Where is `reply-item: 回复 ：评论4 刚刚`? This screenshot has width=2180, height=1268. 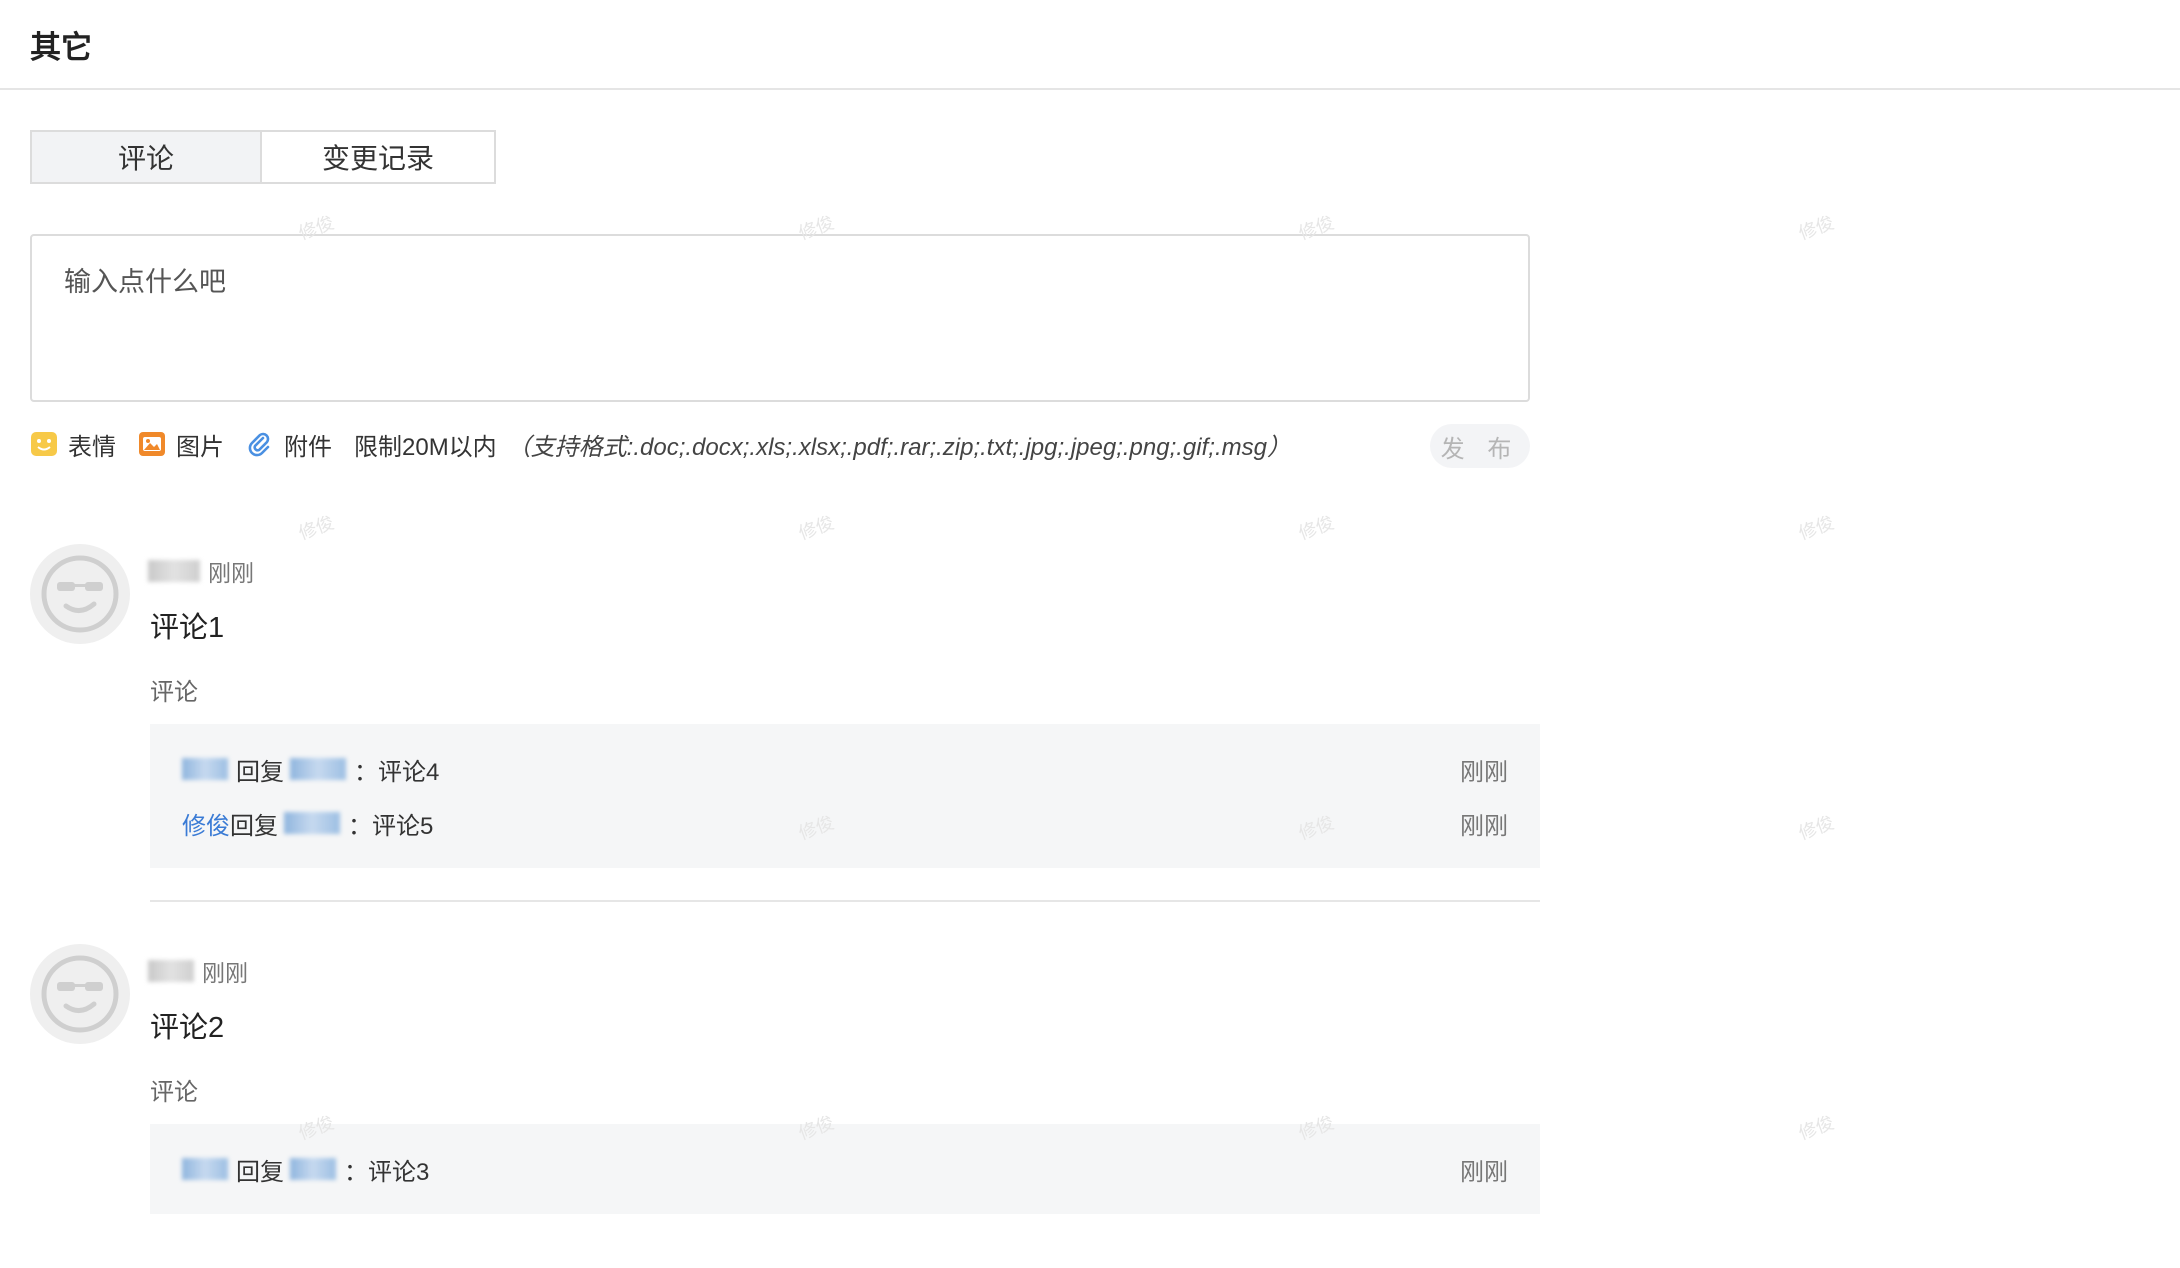
reply-item: 回复 ：评论4 刚刚 is located at coordinates (845, 769).